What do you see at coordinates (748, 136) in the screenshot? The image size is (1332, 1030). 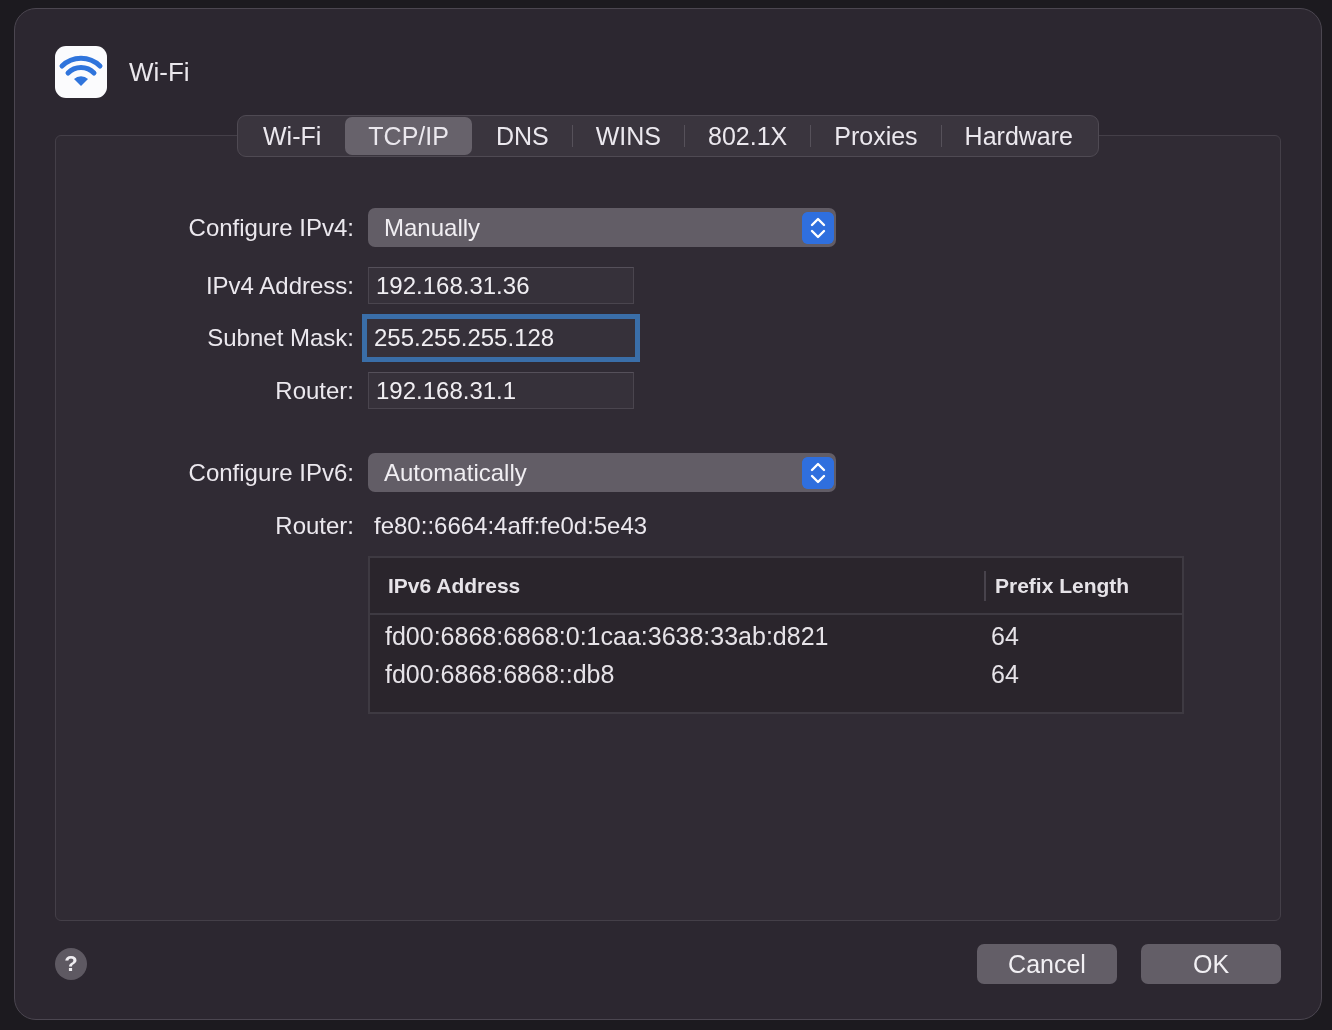 I see `tab: 802.1X` at bounding box center [748, 136].